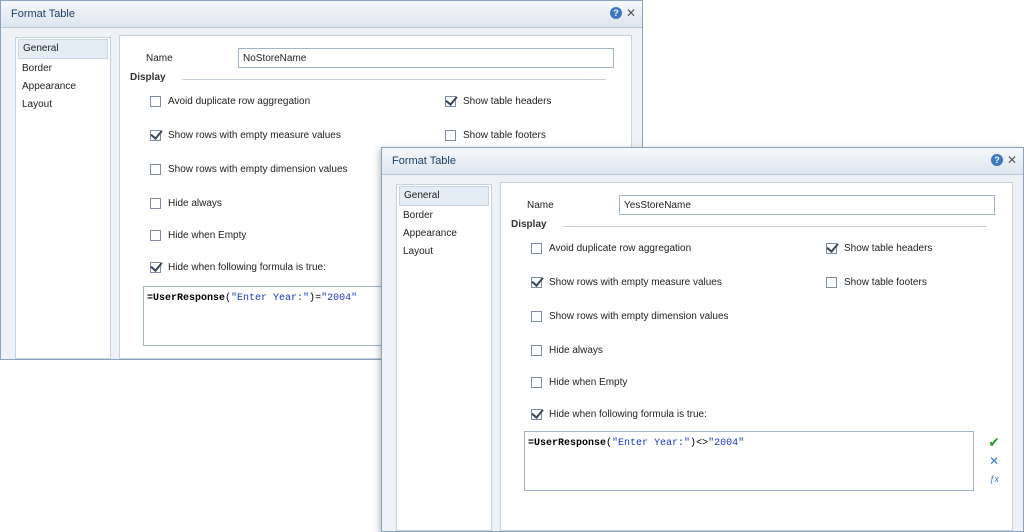 Image resolution: width=1024 pixels, height=532 pixels. What do you see at coordinates (994, 479) in the screenshot?
I see `fx-icon: ƒx` at bounding box center [994, 479].